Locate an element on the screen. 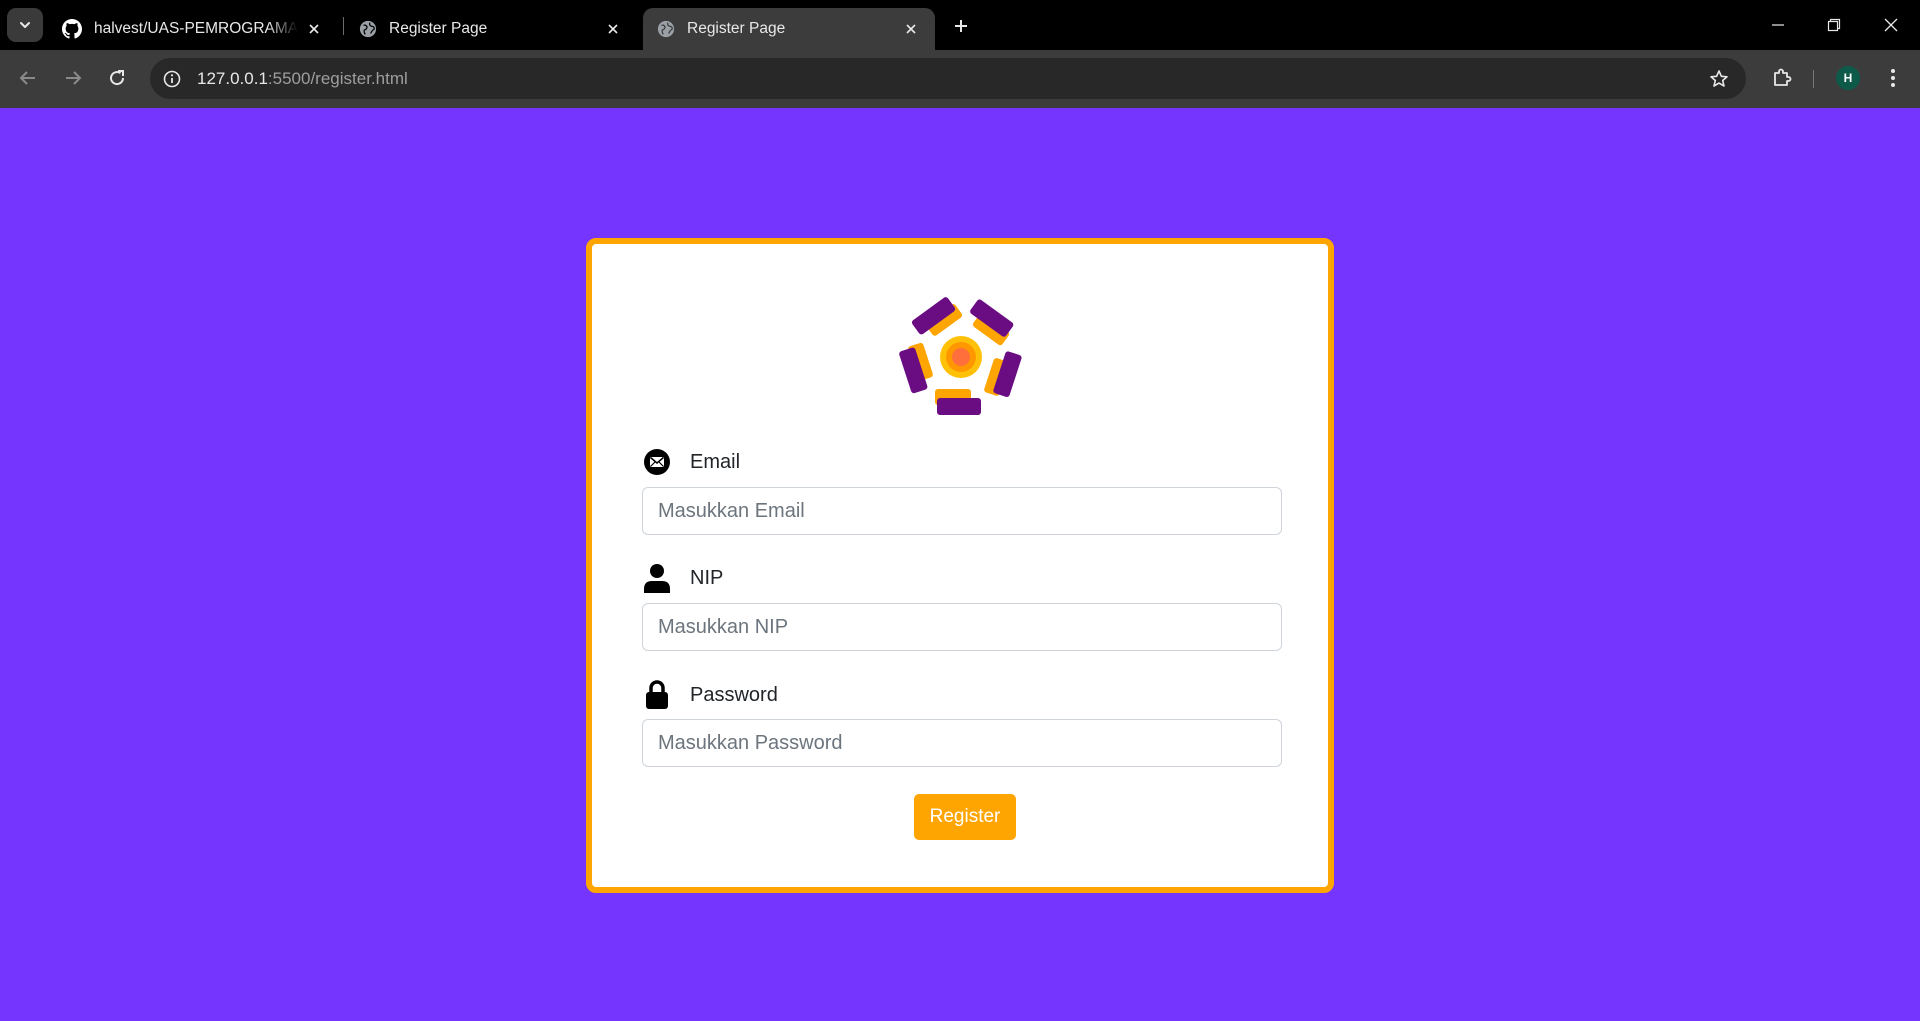  nip-label: NIP is located at coordinates (707, 577).